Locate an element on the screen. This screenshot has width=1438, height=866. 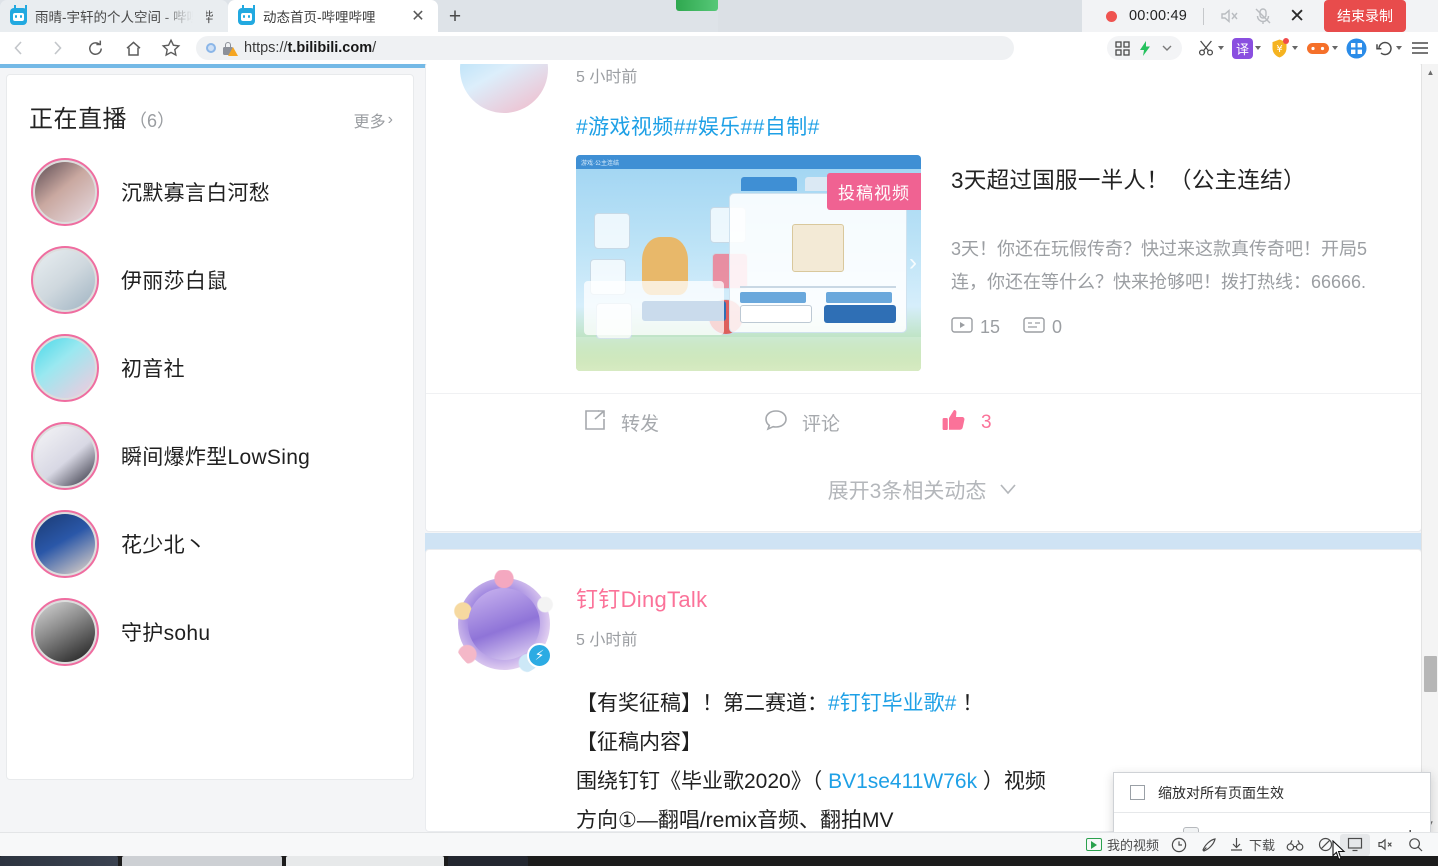
url-path: / is located at coordinates (374, 48).